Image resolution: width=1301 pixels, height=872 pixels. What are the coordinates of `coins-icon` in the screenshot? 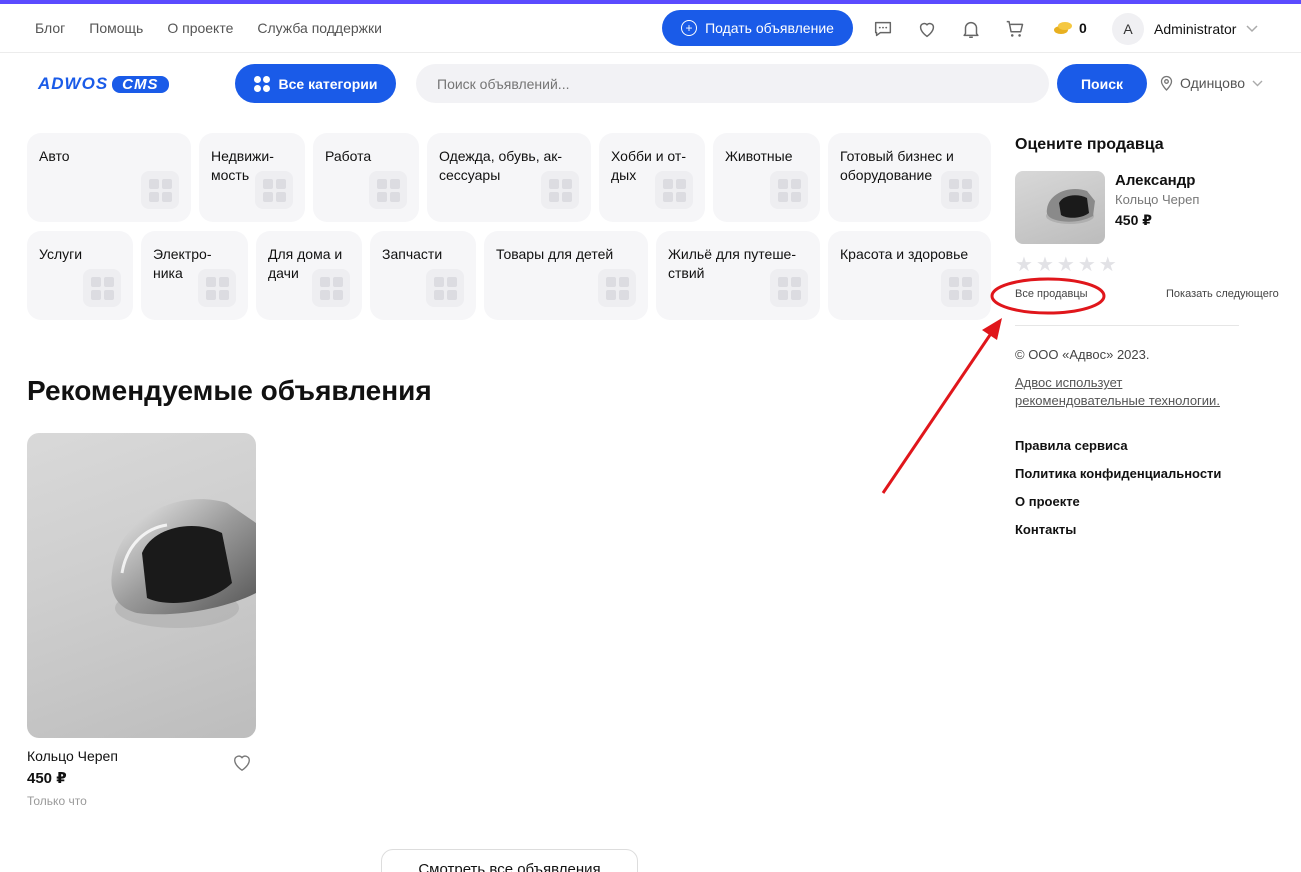 It's located at (1063, 28).